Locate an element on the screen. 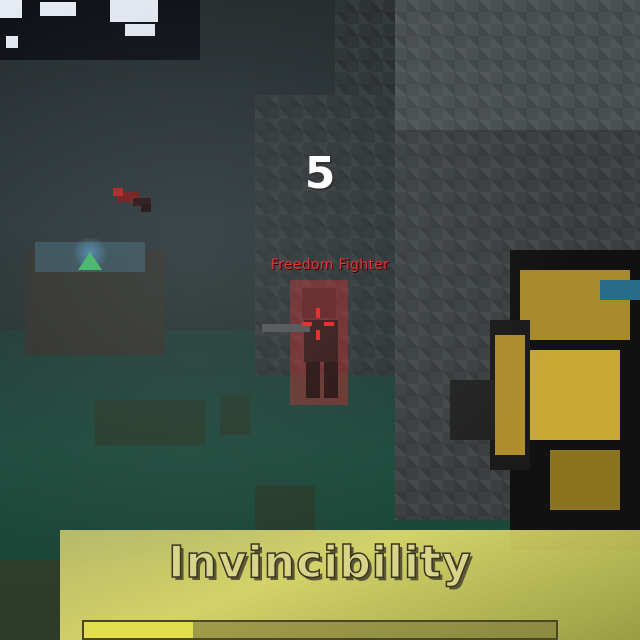  weapon-viewmodel is located at coordinates (545, 400).